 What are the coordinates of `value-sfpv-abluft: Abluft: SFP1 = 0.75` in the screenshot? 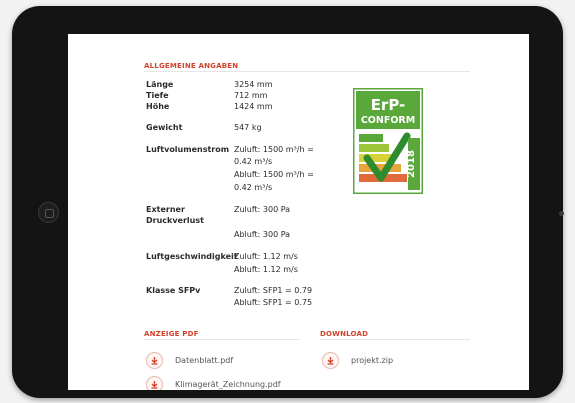 It's located at (273, 302).